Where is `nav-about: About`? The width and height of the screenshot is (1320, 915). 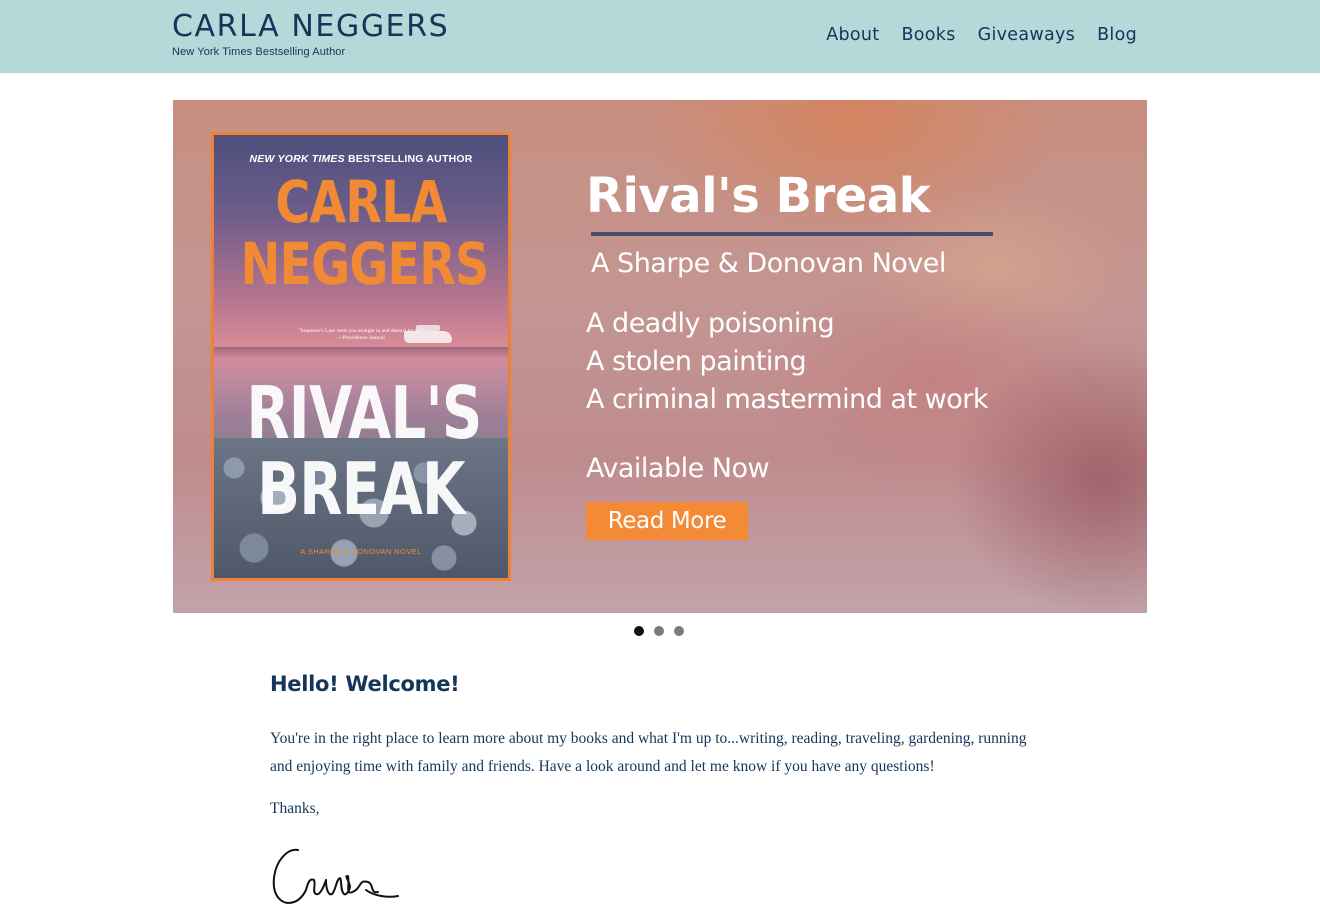 nav-about: About is located at coordinates (852, 35).